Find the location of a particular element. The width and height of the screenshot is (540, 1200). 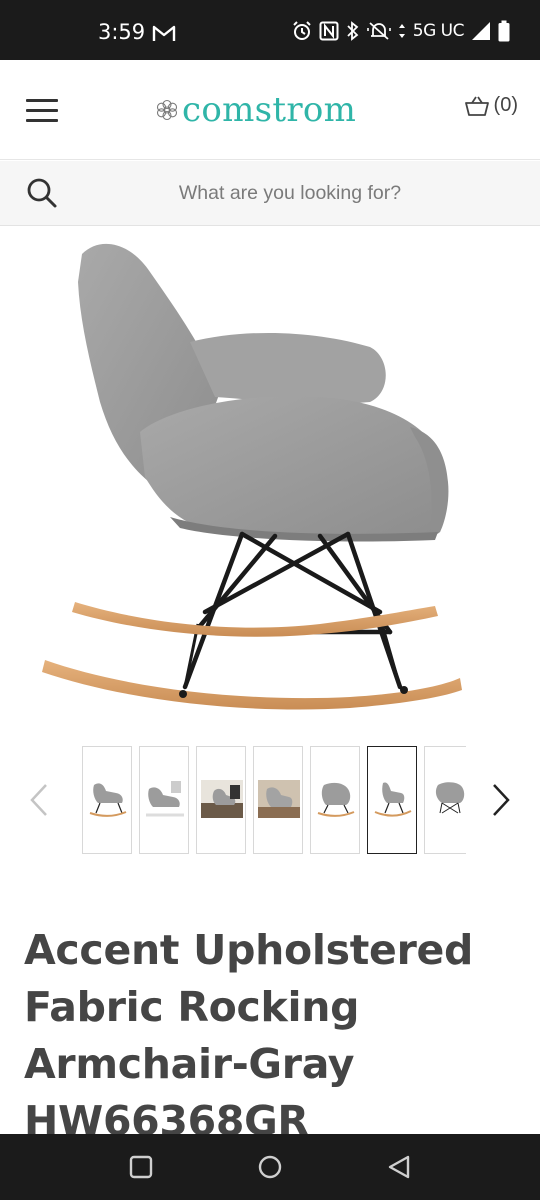

thumbnail-viewport is located at coordinates (274, 801).